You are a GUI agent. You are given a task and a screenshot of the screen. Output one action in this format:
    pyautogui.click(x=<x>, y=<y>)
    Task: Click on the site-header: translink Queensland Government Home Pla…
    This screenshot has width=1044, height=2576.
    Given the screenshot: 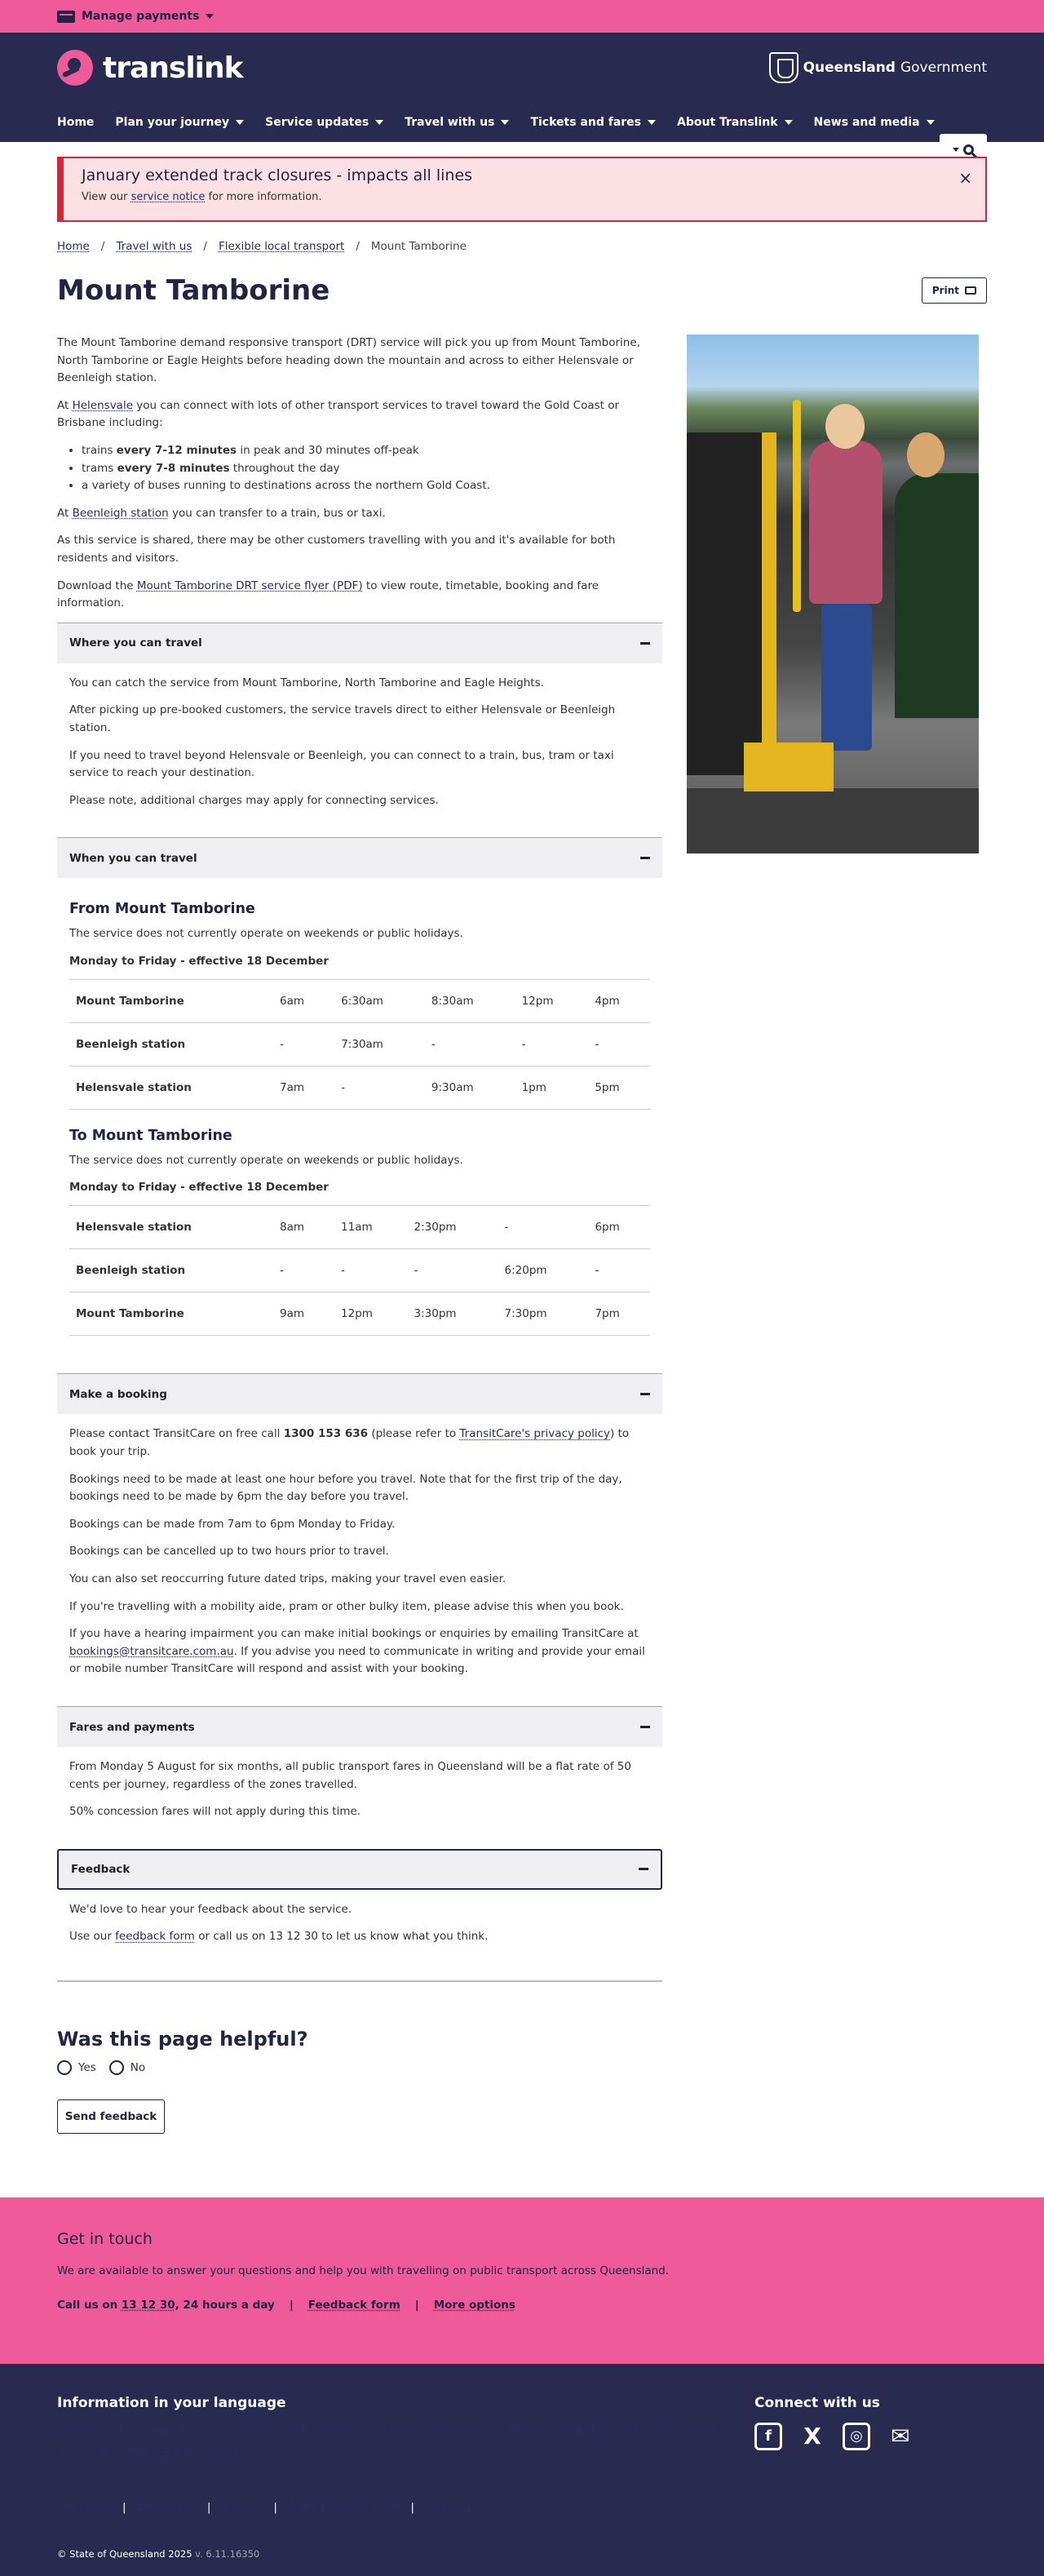 What is the action you would take?
    pyautogui.click(x=522, y=99)
    